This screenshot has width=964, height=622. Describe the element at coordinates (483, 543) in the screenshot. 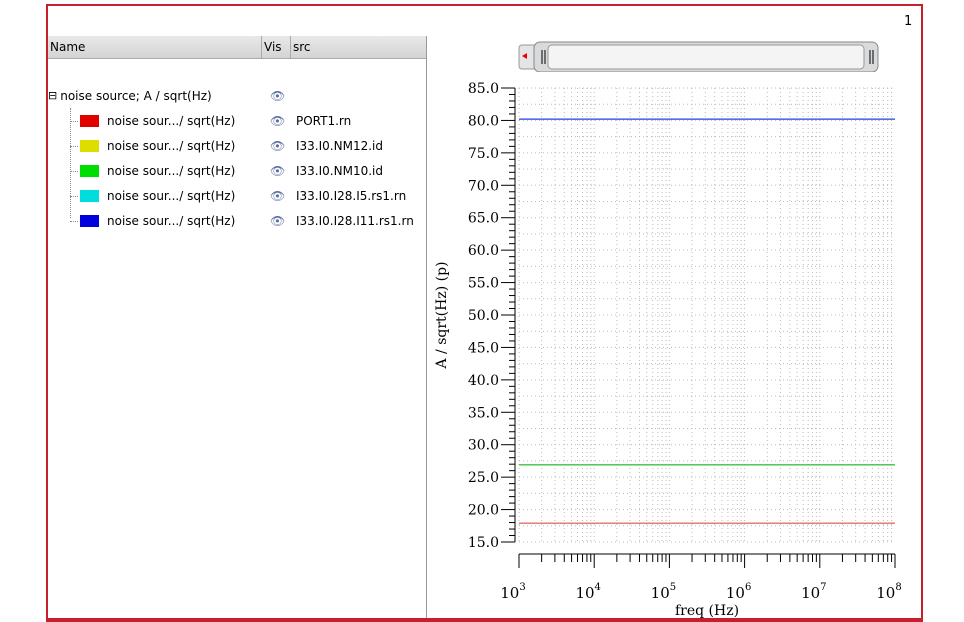

I see `y-tick-label: 15.0` at that location.